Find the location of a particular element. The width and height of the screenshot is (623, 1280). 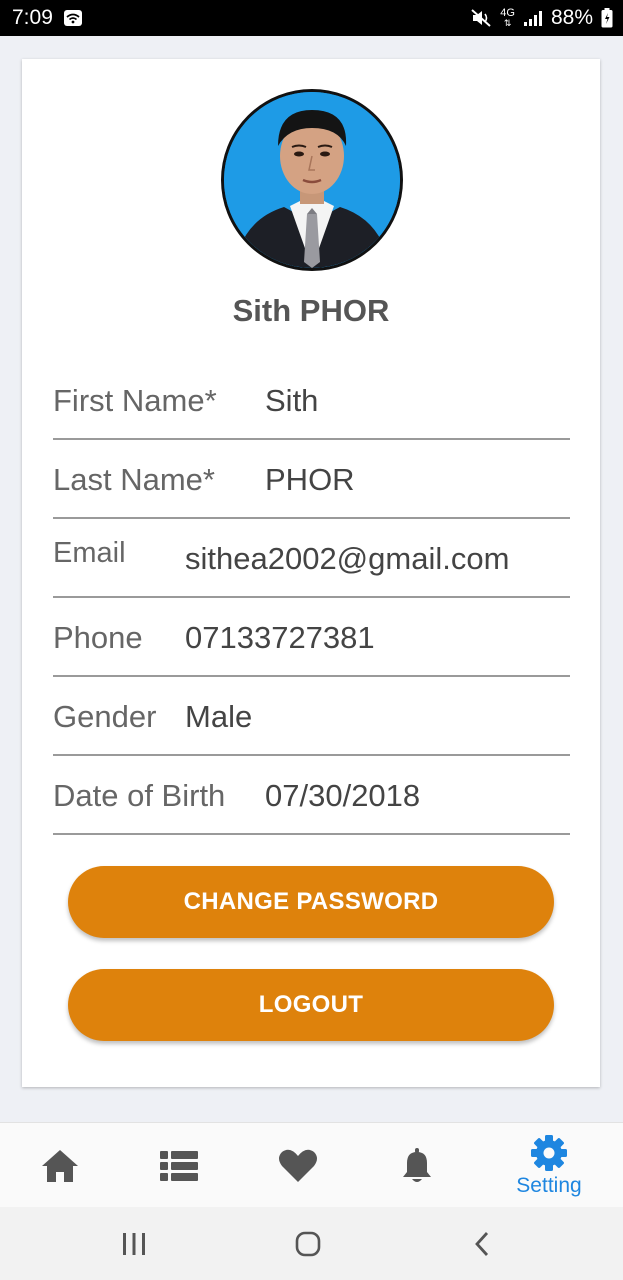

mute-icon is located at coordinates (481, 18).